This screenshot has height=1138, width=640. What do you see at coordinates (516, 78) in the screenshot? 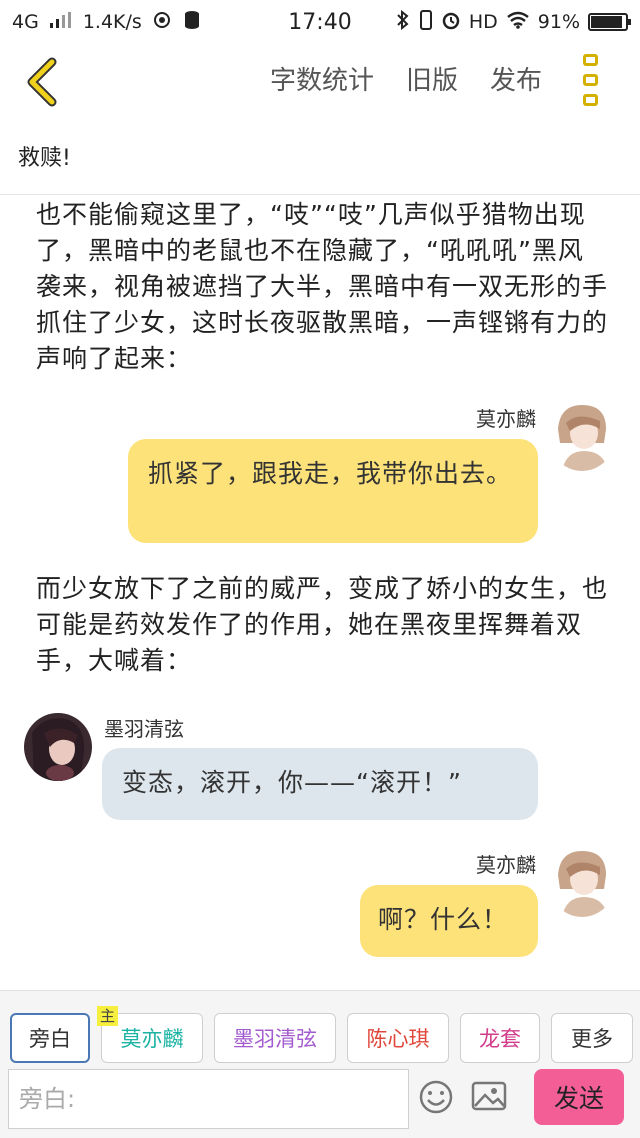
I see `publish-button: 发布` at bounding box center [516, 78].